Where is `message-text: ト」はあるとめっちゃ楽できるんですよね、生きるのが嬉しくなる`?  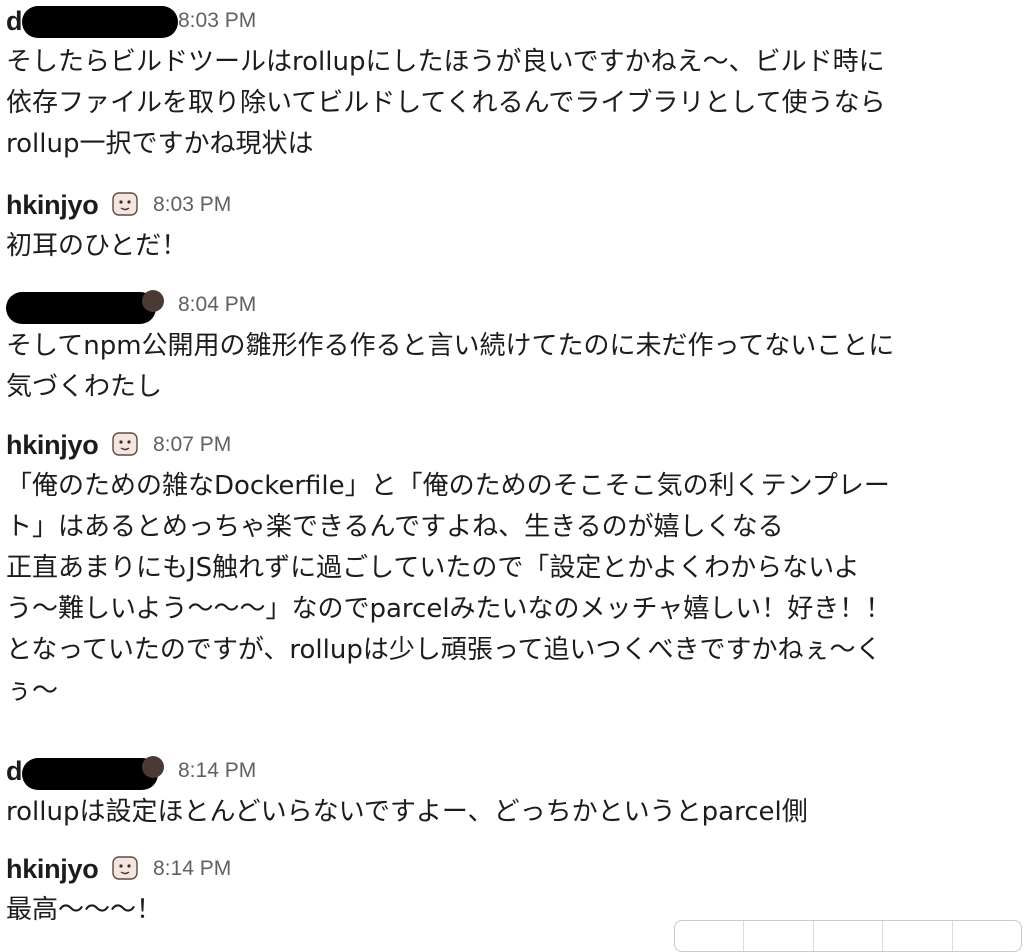
message-text: ト」はあるとめっちゃ楽できるんですよね、生きるのが嬉しくなる is located at coordinates (395, 527).